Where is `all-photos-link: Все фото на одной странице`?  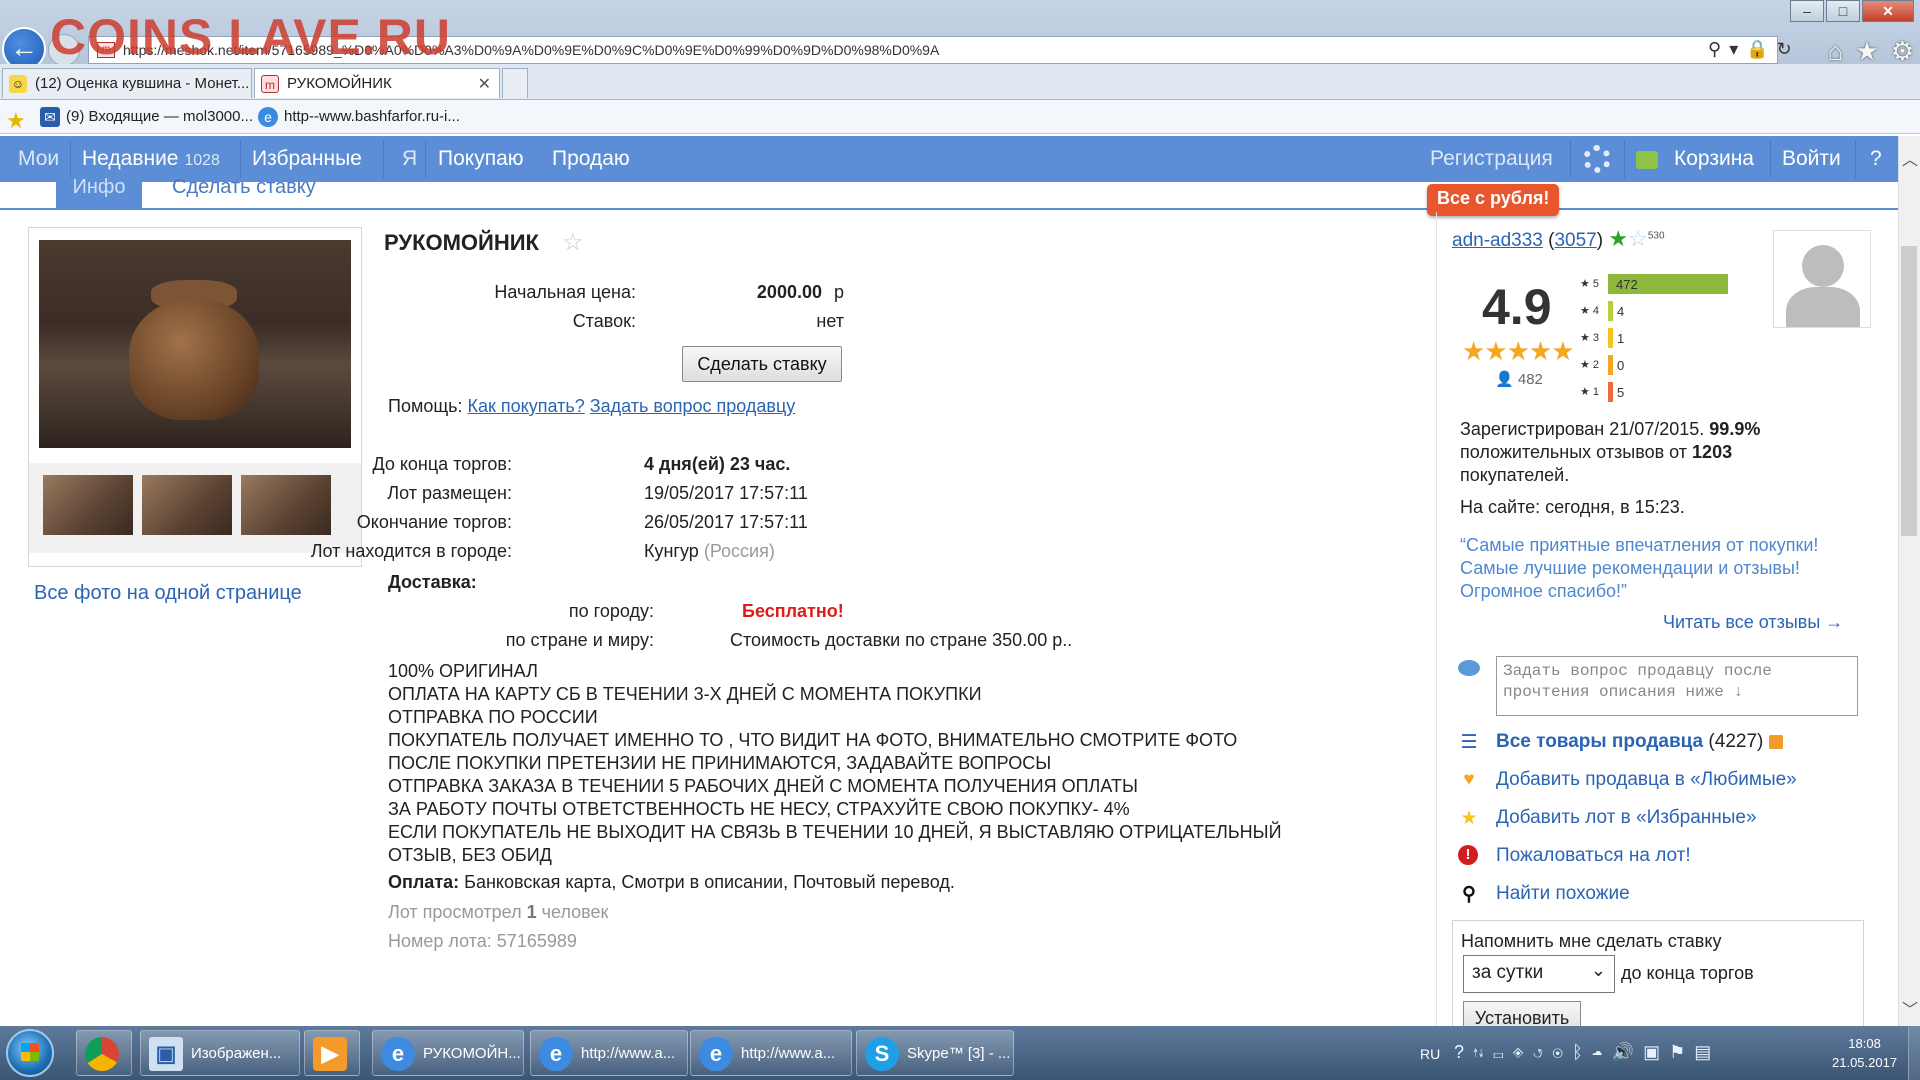
all-photos-link: Все фото на одной странице is located at coordinates (168, 593).